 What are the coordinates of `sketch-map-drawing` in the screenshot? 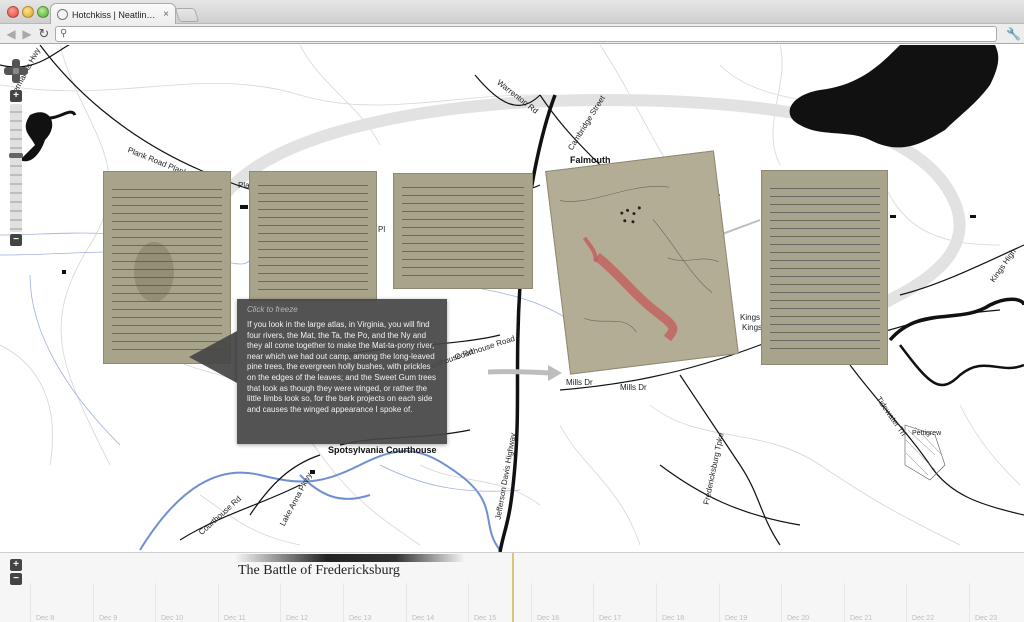 It's located at (639, 264).